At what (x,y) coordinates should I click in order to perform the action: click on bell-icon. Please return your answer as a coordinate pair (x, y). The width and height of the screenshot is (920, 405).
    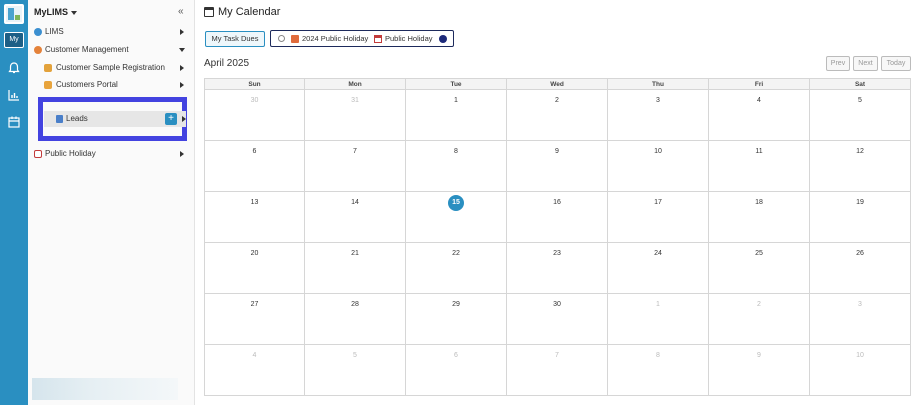
    Looking at the image, I should click on (14, 68).